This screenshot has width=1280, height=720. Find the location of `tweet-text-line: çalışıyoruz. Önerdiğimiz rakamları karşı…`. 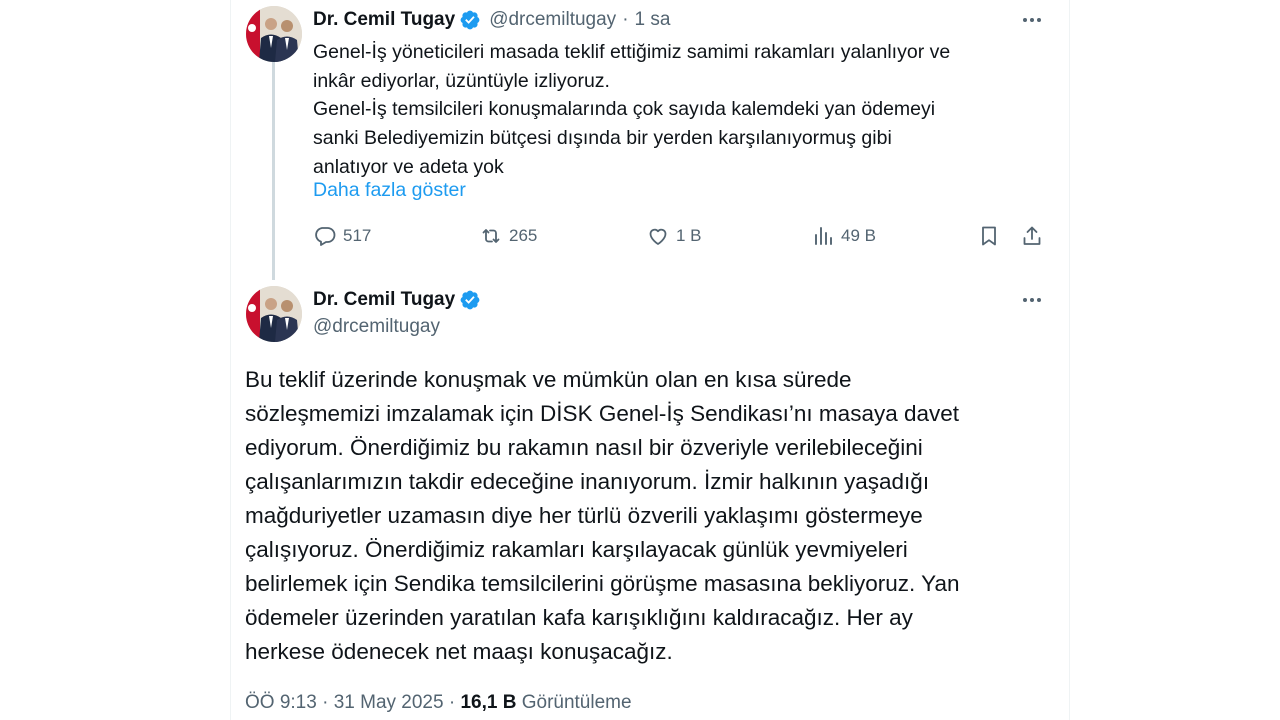

tweet-text-line: çalışıyoruz. Önerdiğimiz rakamları karşı… is located at coordinates (576, 549).